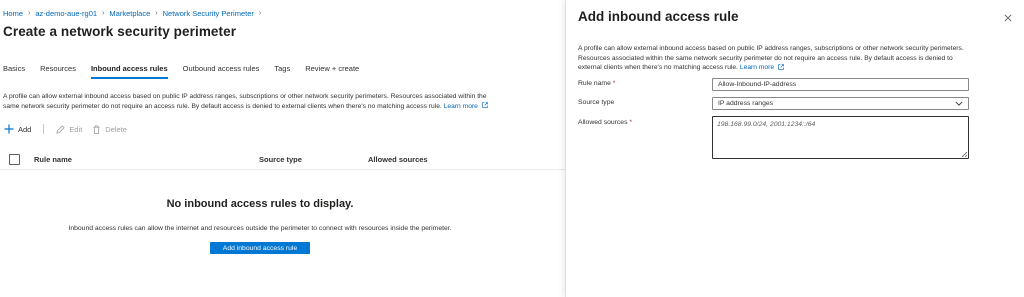 The image size is (1024, 297). What do you see at coordinates (129, 71) in the screenshot?
I see `tab-inbound-access-rules: Inbound access rules` at bounding box center [129, 71].